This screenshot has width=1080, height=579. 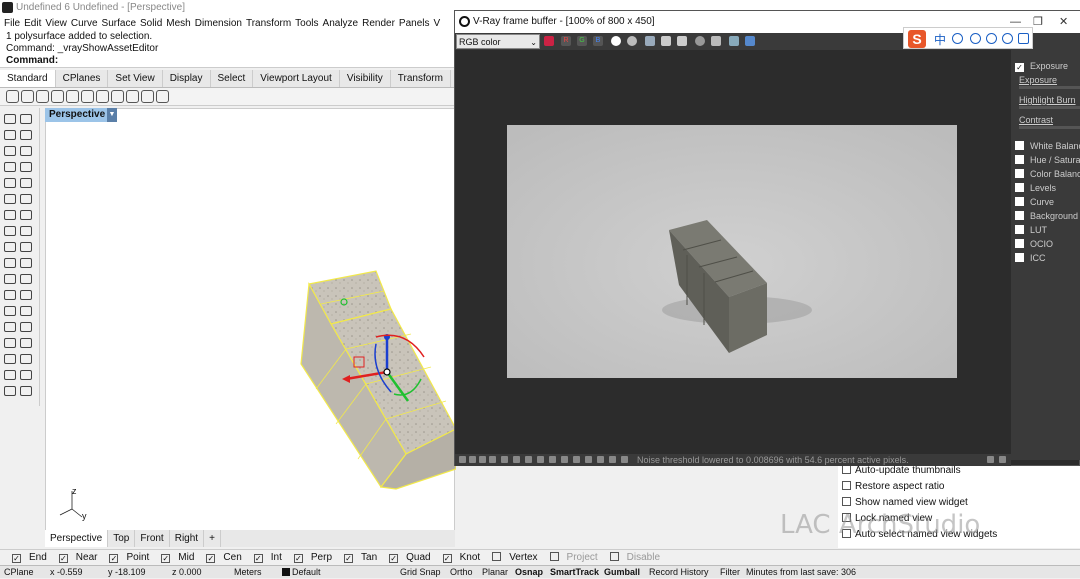 I want to click on command-prompt: Command:, so click(x=230, y=61).